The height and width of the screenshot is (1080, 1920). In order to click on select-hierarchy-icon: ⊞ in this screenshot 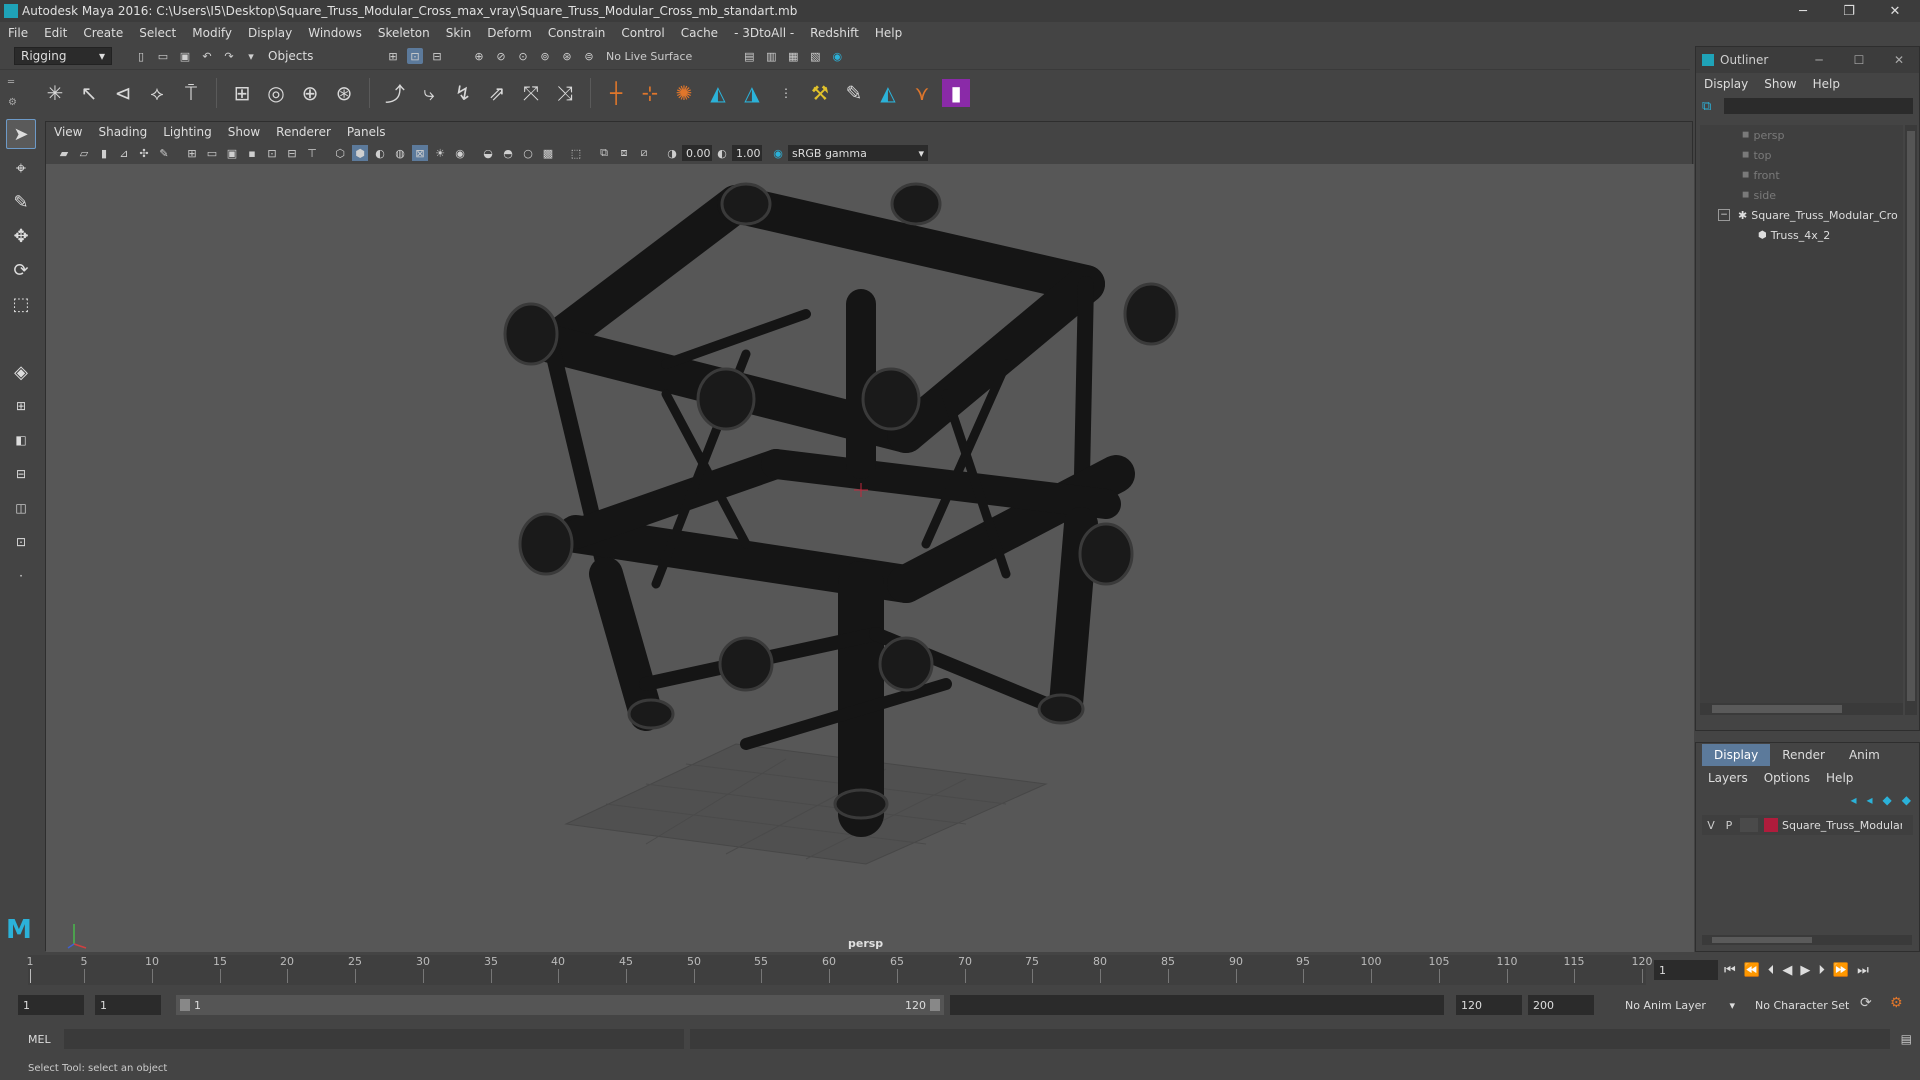, I will do `click(393, 56)`.